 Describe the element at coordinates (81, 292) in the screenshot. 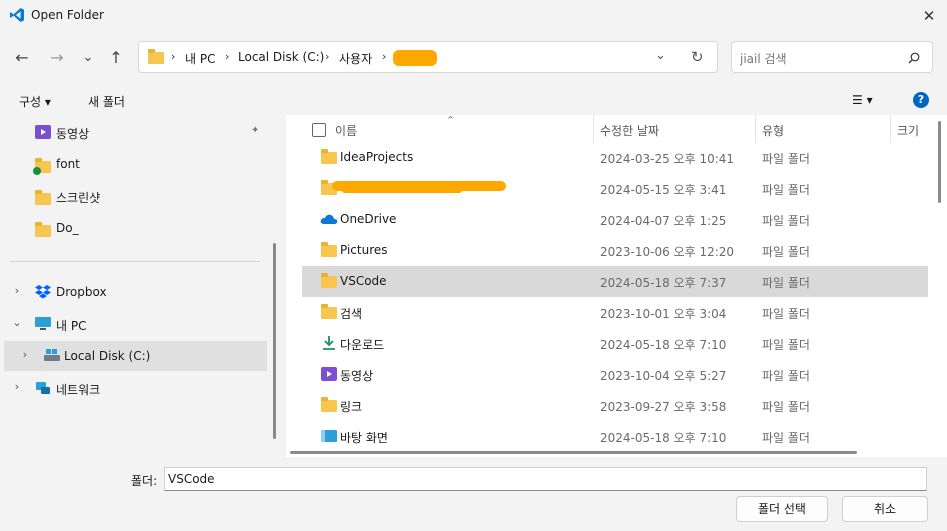

I see `sidebar-item-label: Dropbox` at that location.